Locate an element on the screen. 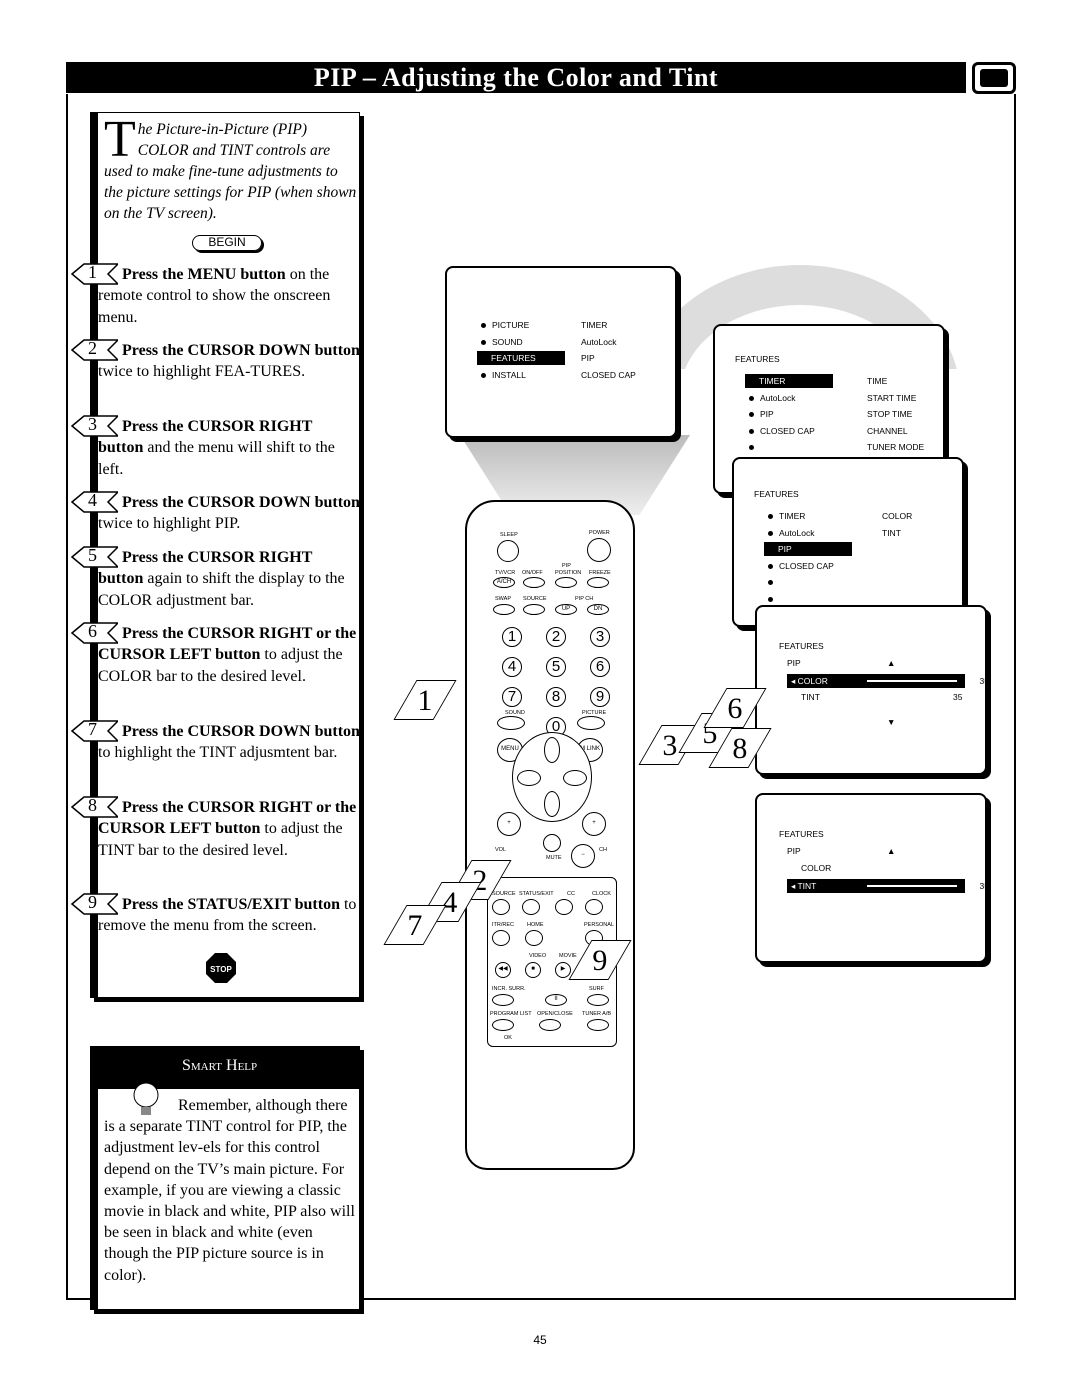 This screenshot has width=1080, height=1397. step-detail: twice to highlight PIP. is located at coordinates (169, 524).